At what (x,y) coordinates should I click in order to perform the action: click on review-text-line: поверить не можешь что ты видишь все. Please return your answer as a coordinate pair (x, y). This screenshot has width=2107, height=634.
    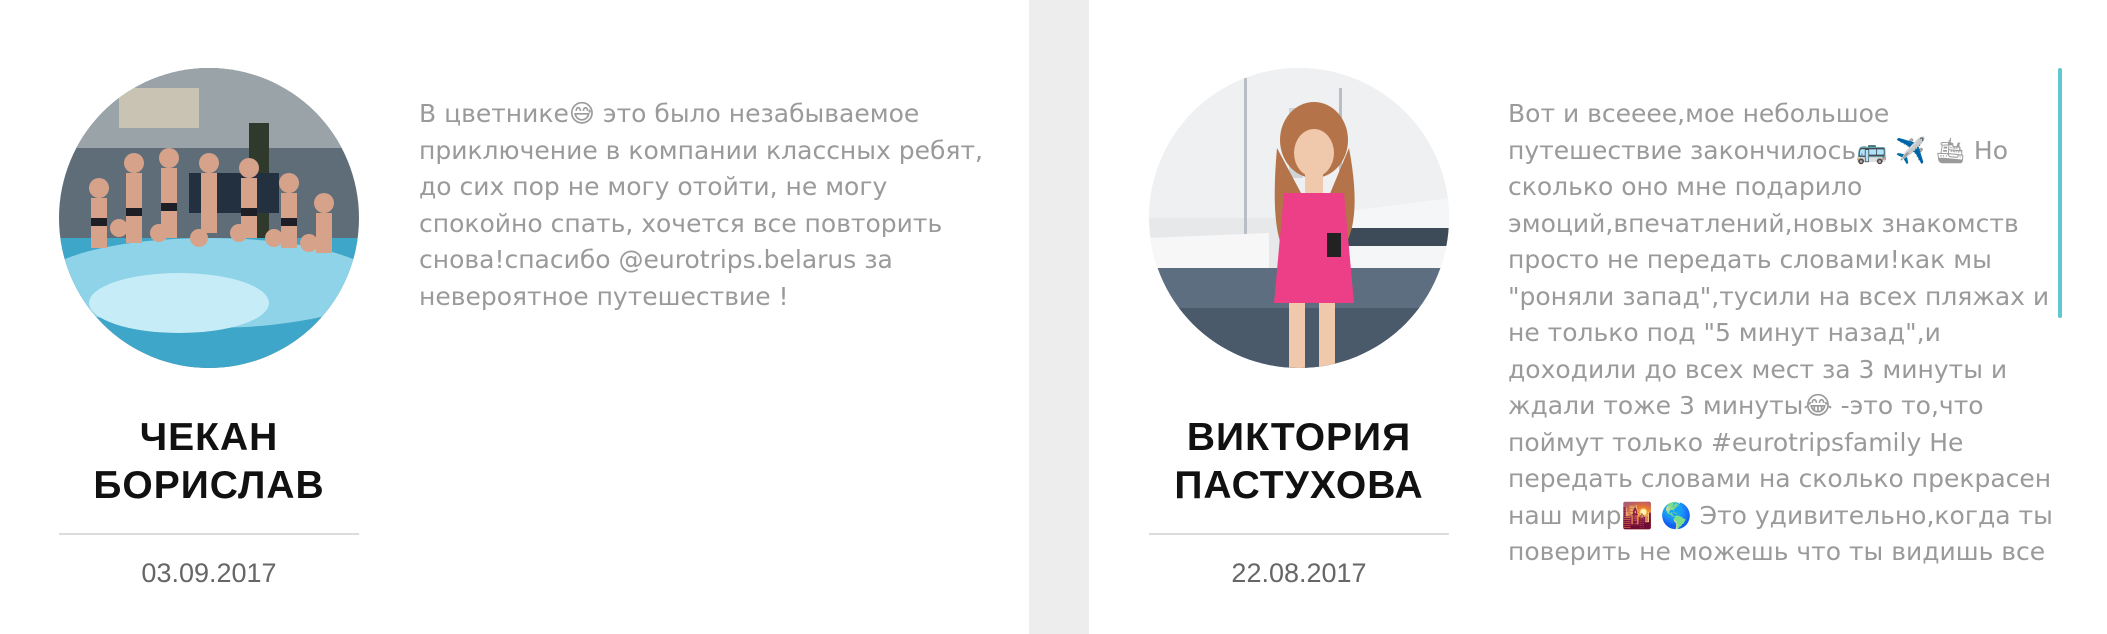
    Looking at the image, I should click on (1777, 551).